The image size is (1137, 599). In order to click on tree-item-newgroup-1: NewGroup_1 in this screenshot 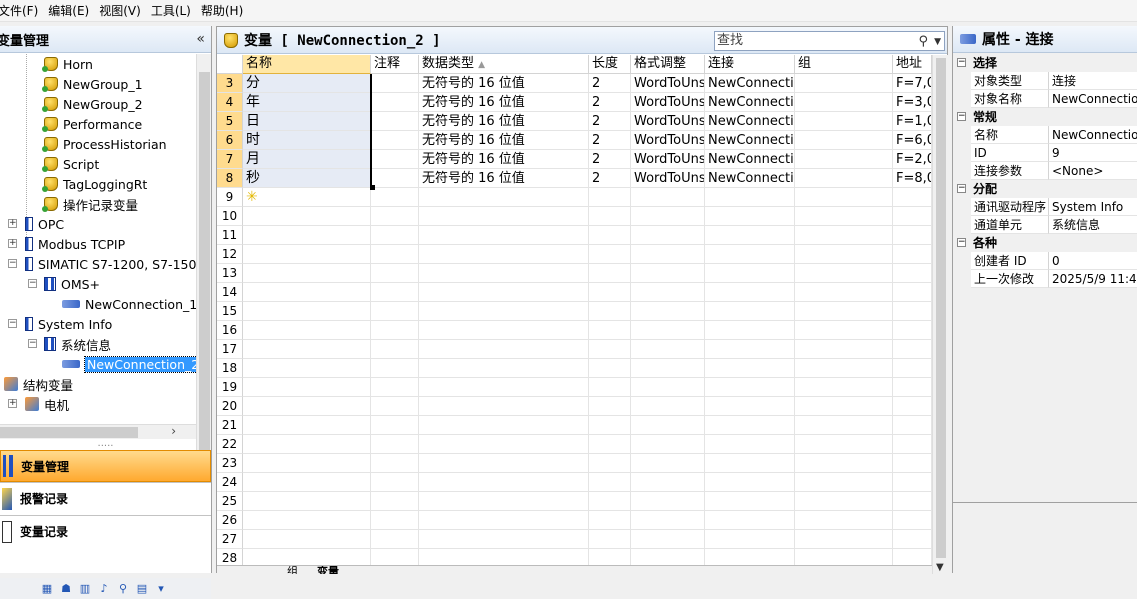, I will do `click(92, 84)`.